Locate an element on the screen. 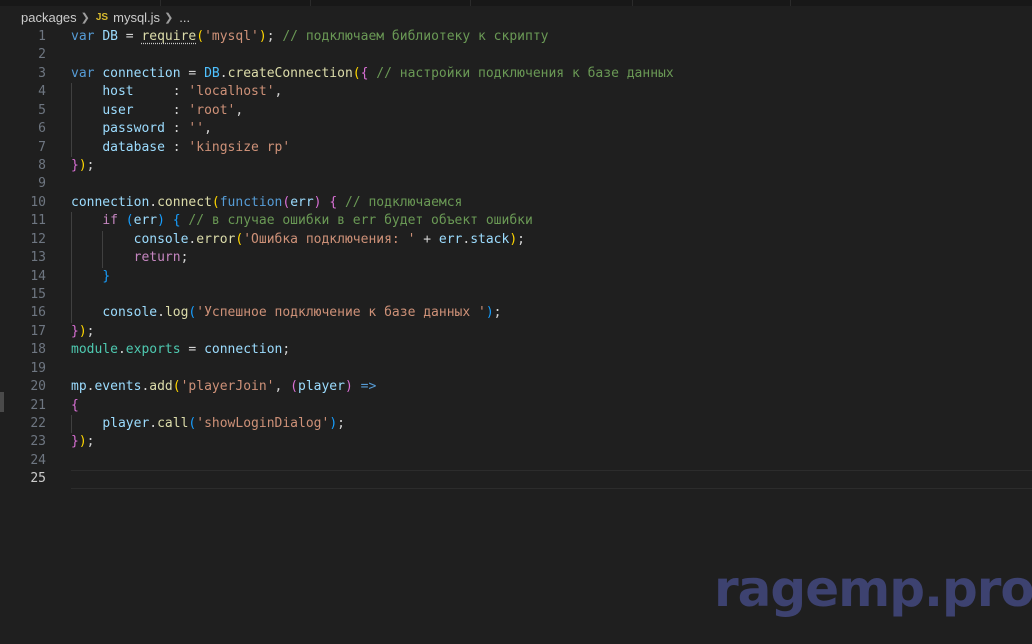 Image resolution: width=1032 pixels, height=644 pixels. code-line: 25 is located at coordinates (516, 479).